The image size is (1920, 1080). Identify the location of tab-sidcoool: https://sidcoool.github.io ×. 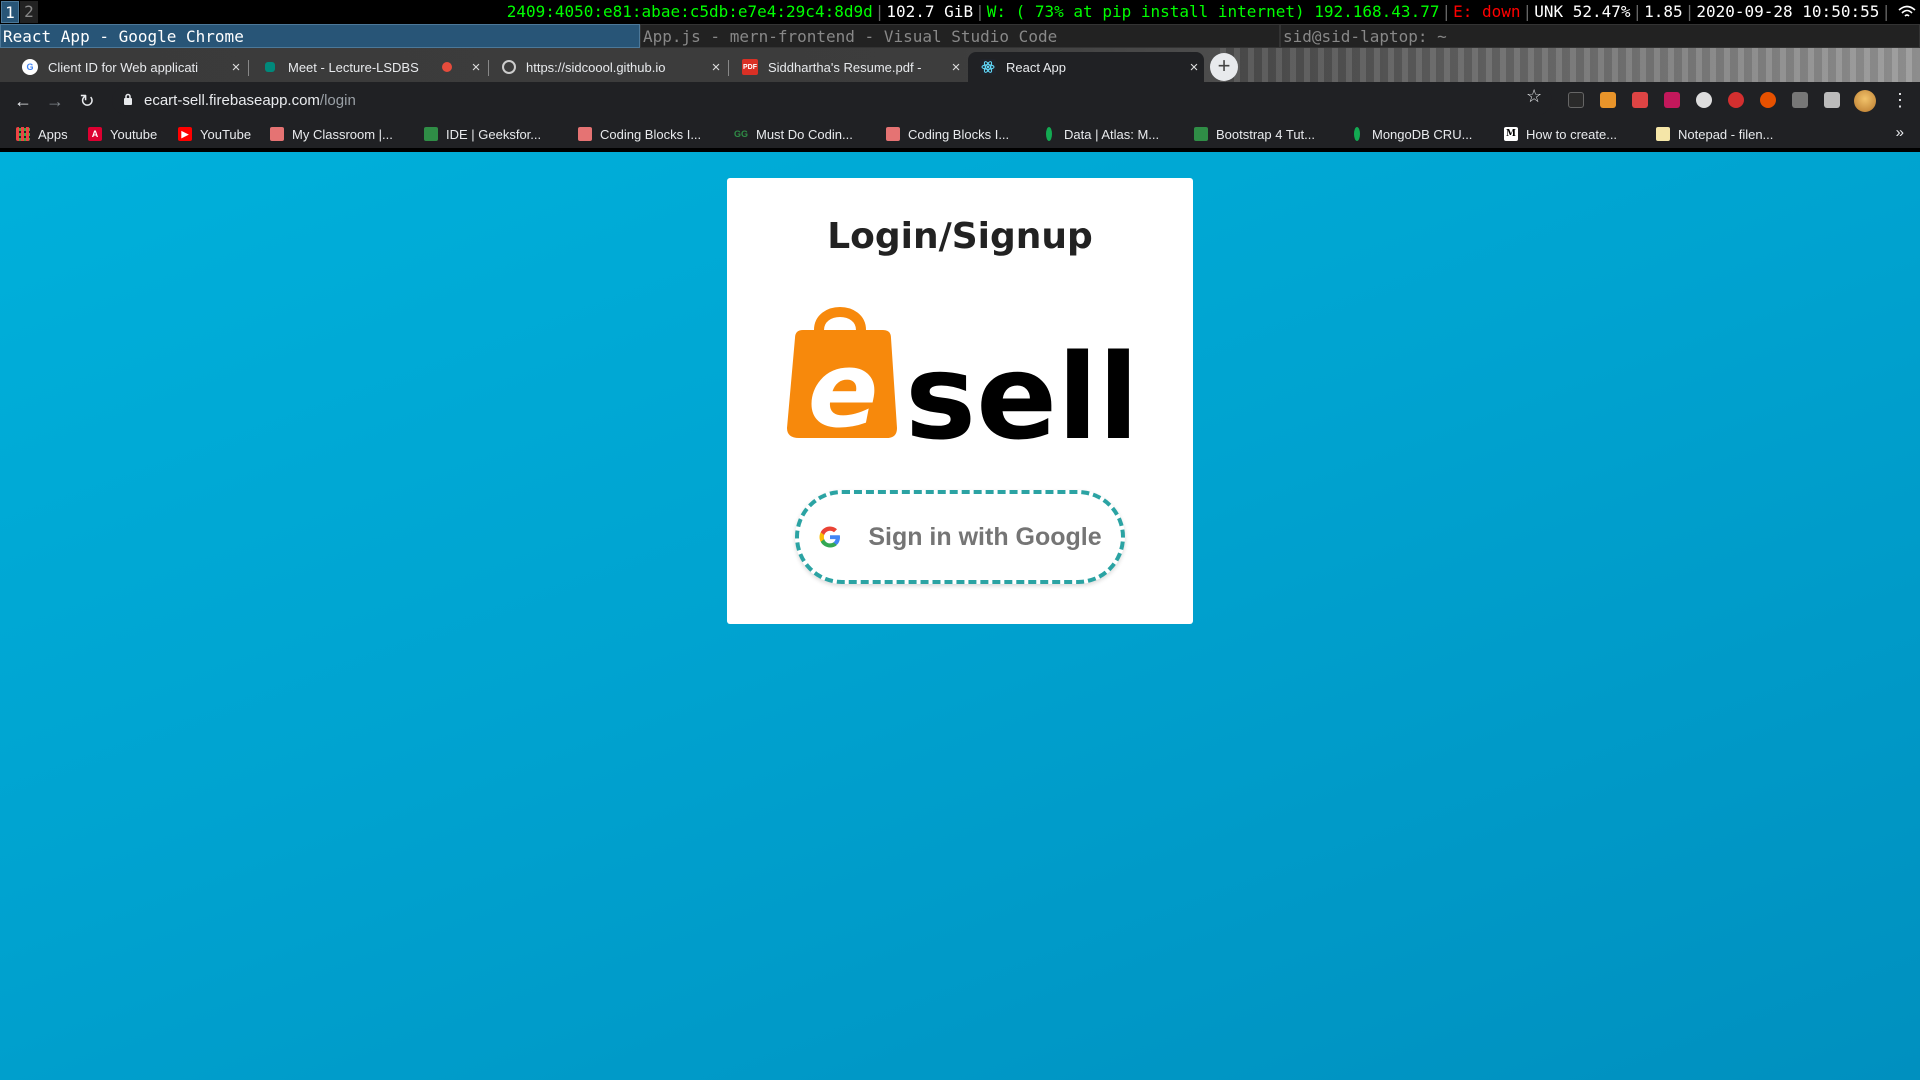
(608, 67).